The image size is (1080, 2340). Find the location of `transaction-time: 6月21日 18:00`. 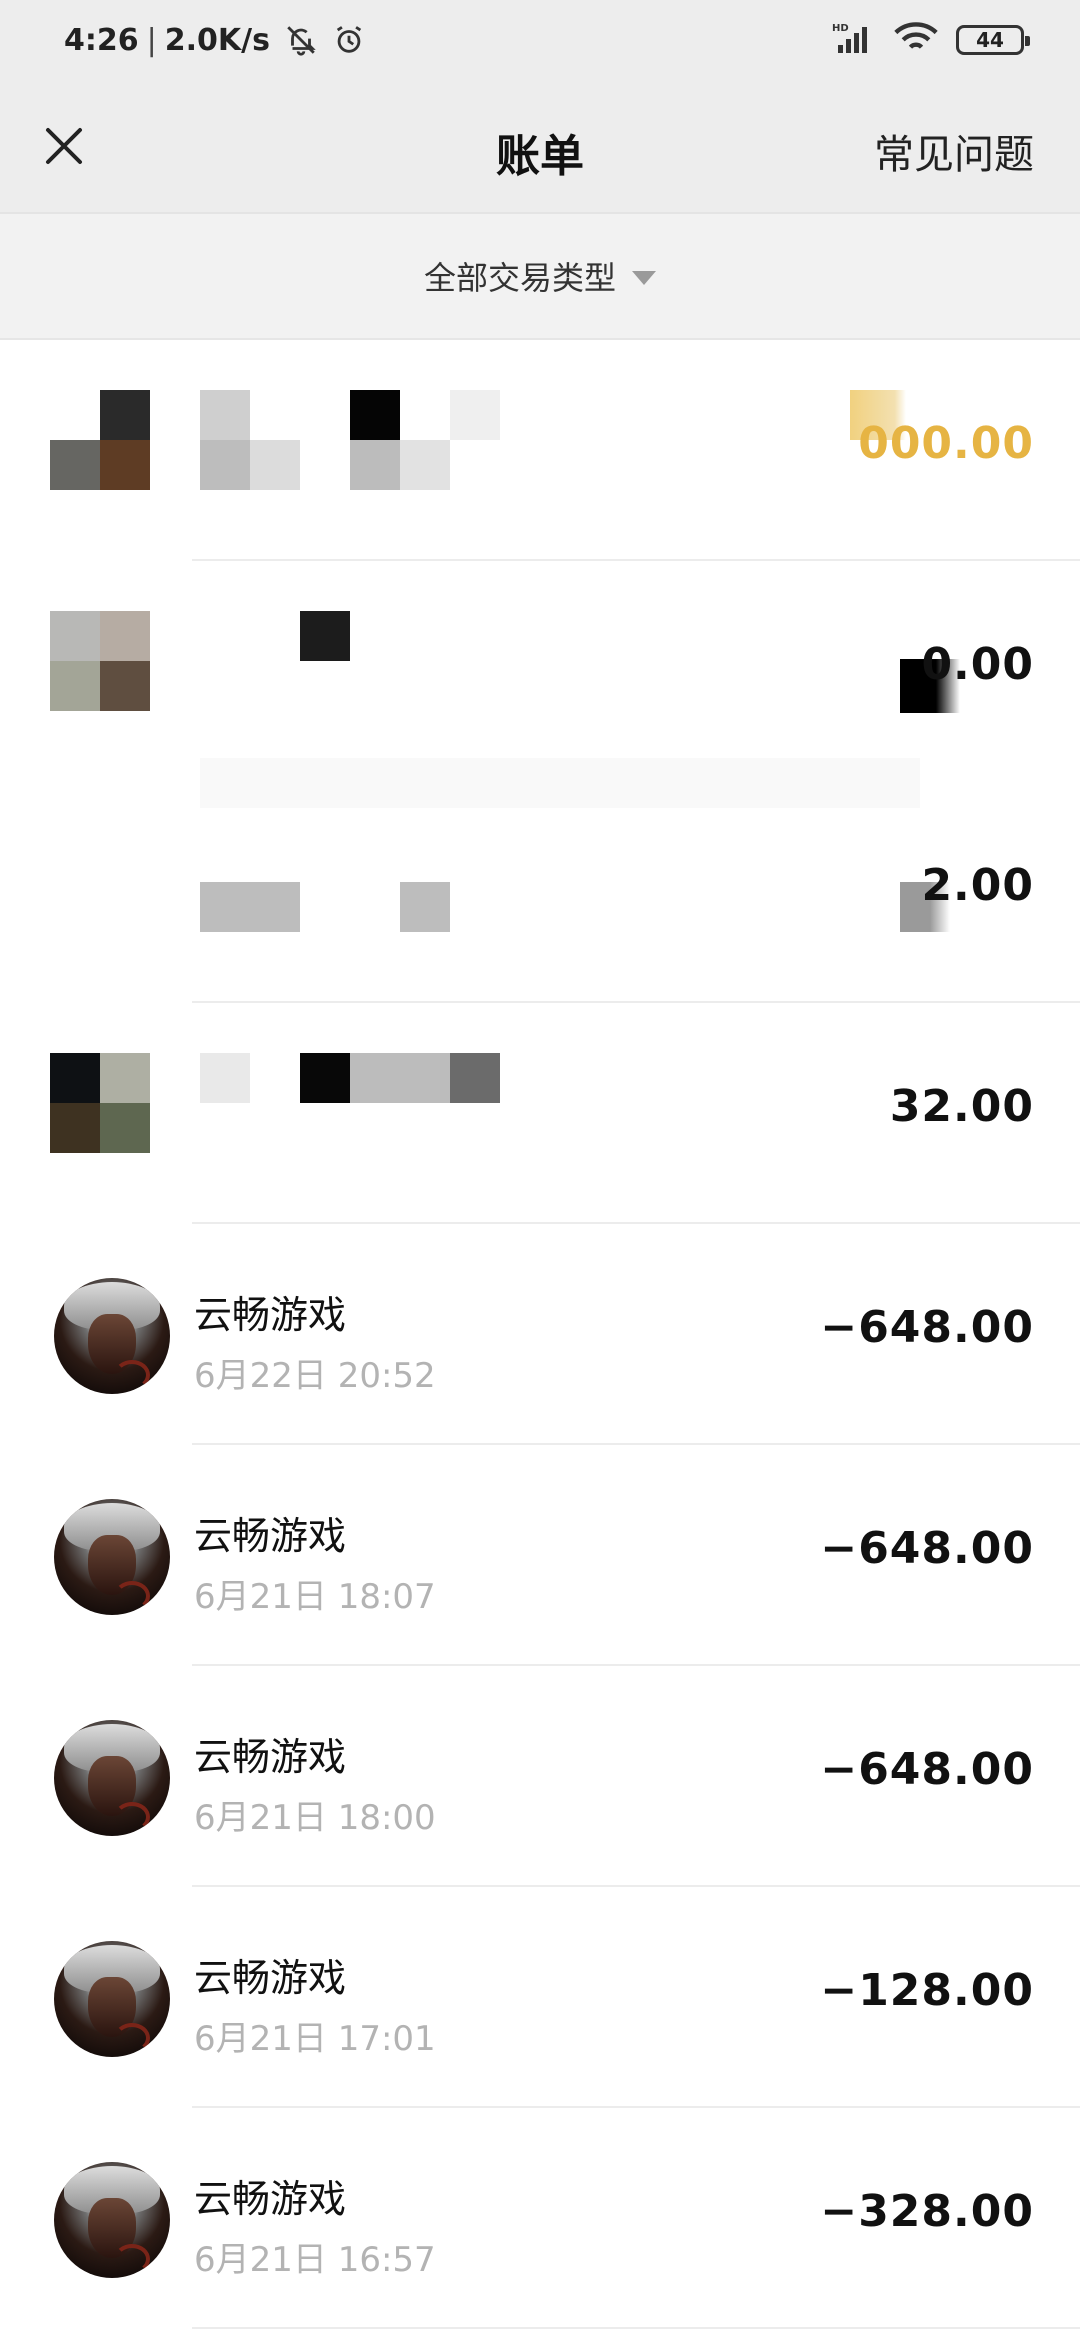

transaction-time: 6月21日 18:00 is located at coordinates (315, 1818).